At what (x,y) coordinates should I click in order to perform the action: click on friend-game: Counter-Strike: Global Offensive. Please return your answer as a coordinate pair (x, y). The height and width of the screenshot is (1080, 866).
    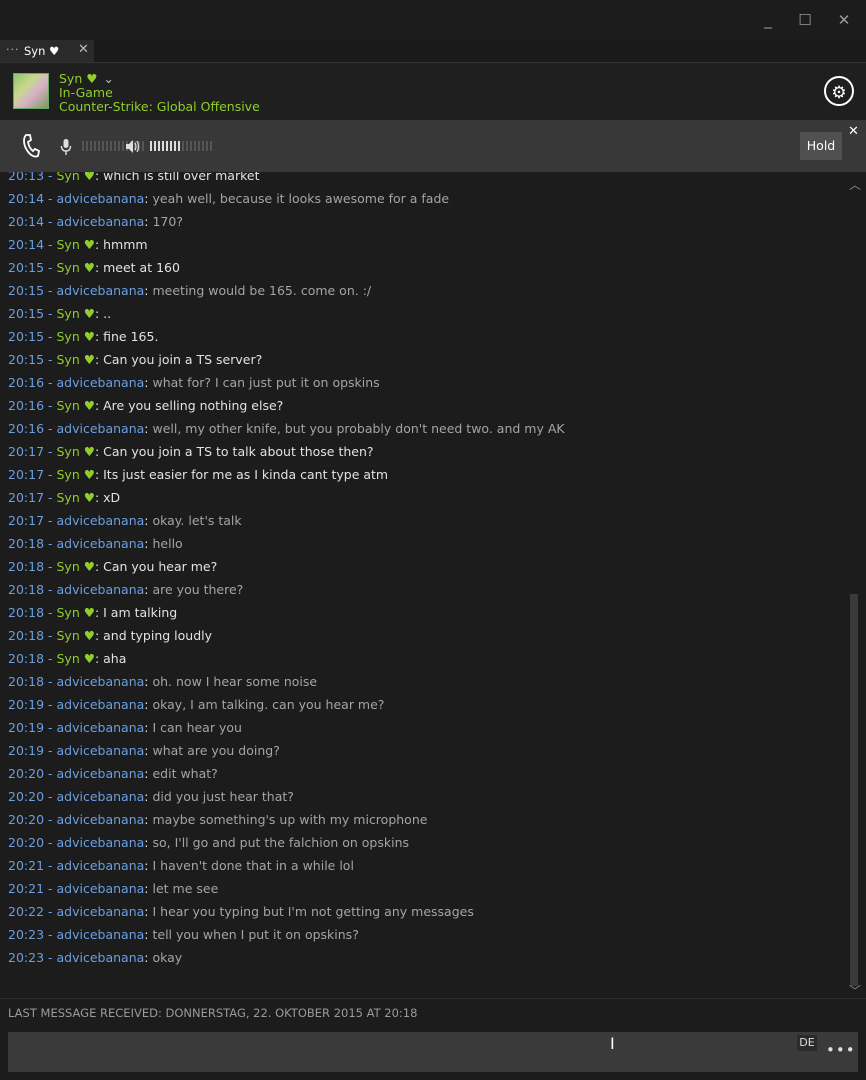
    Looking at the image, I should click on (159, 106).